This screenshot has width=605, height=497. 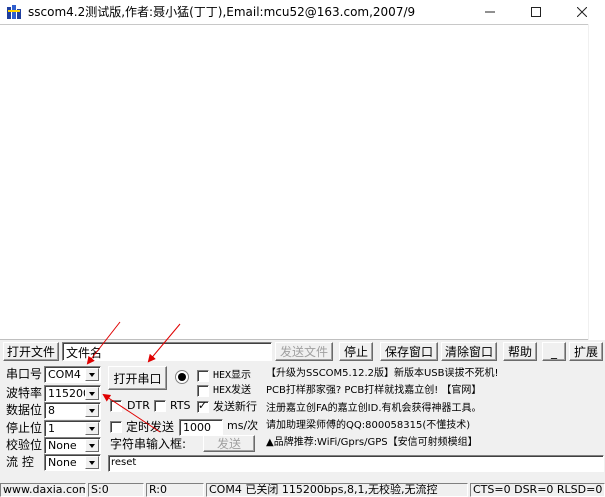 I want to click on save-window-button: 保存窗口, so click(x=409, y=351).